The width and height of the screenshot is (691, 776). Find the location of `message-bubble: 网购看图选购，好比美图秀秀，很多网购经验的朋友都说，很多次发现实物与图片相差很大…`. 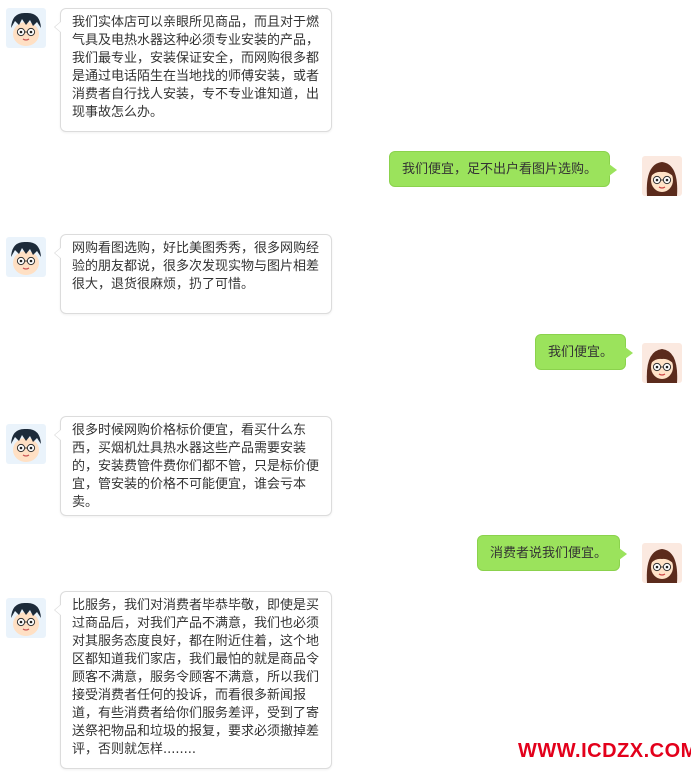

message-bubble: 网购看图选购，好比美图秀秀，很多网购经验的朋友都说，很多次发现实物与图片相差很大… is located at coordinates (193, 274).